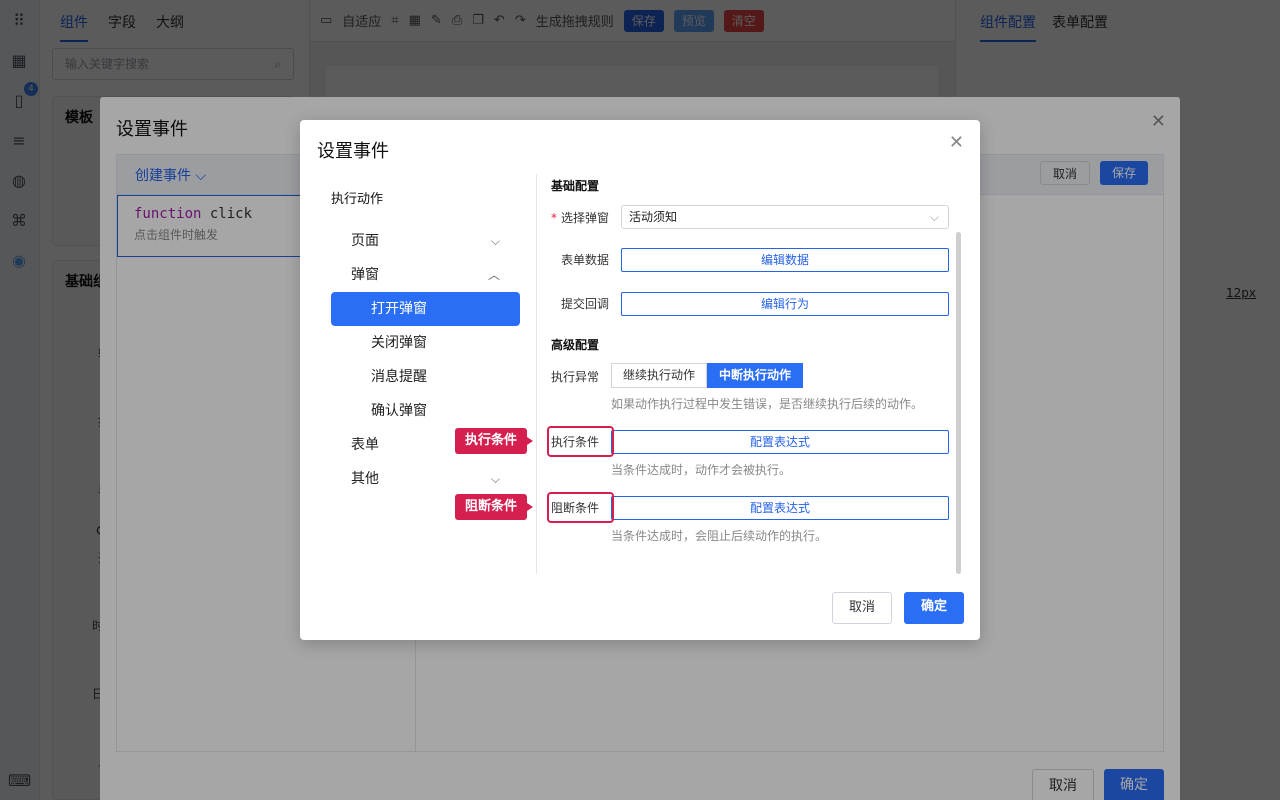 The width and height of the screenshot is (1280, 800). Describe the element at coordinates (580, 441) in the screenshot. I see `condition-highlight-box` at that location.